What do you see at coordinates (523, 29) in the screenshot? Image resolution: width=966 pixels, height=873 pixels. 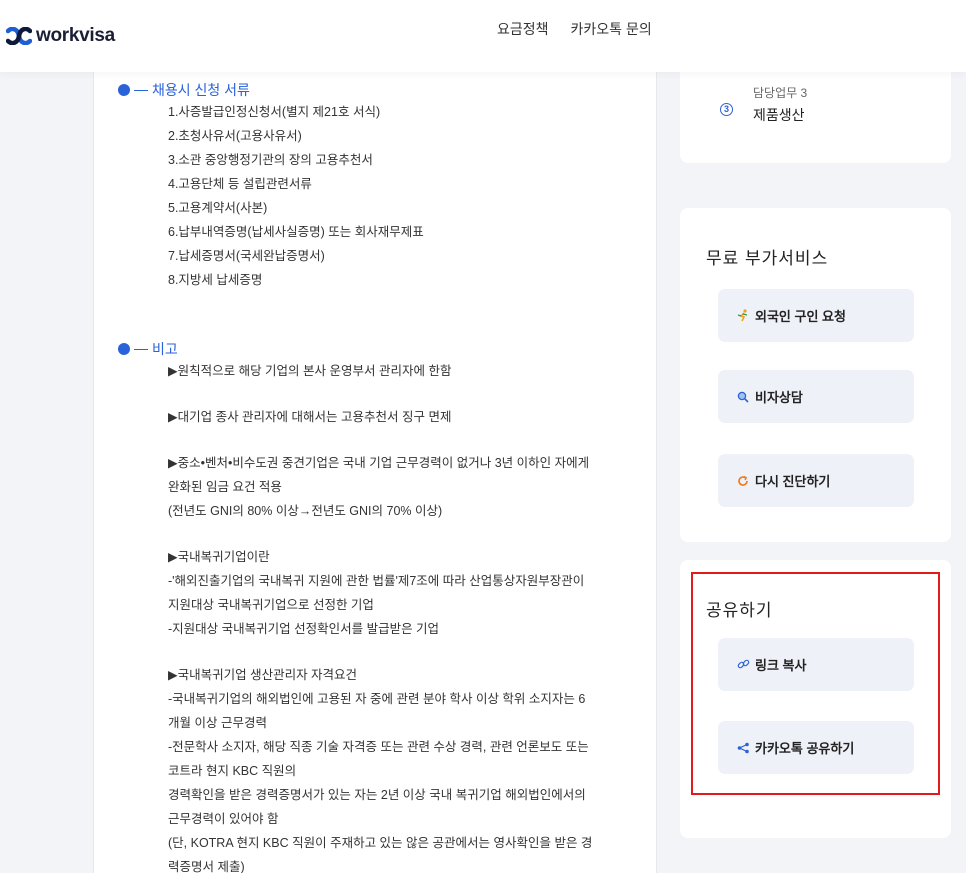 I see `nav-pricing-link: 요금정책` at bounding box center [523, 29].